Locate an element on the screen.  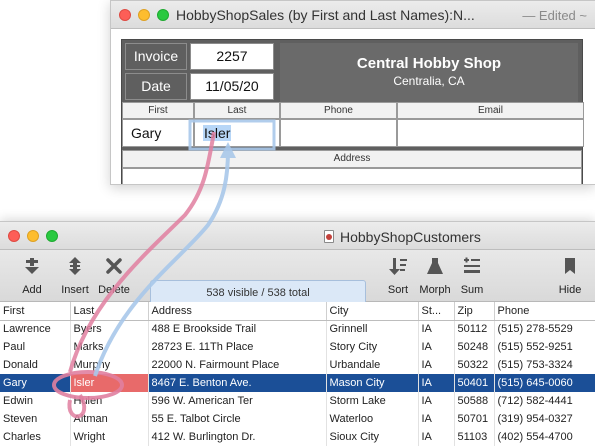
sum-button: Sum is located at coordinates (472, 276).